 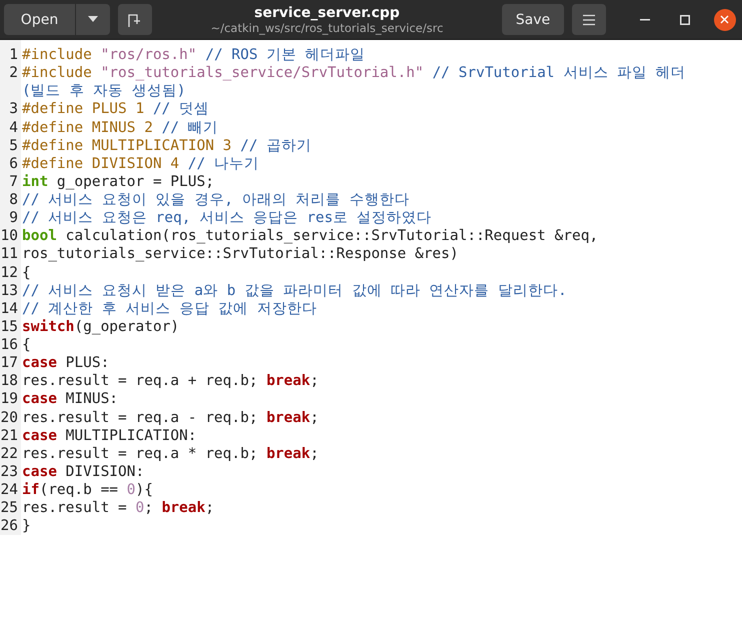 What do you see at coordinates (84, 471) in the screenshot?
I see `code-line: case DIVISION:` at bounding box center [84, 471].